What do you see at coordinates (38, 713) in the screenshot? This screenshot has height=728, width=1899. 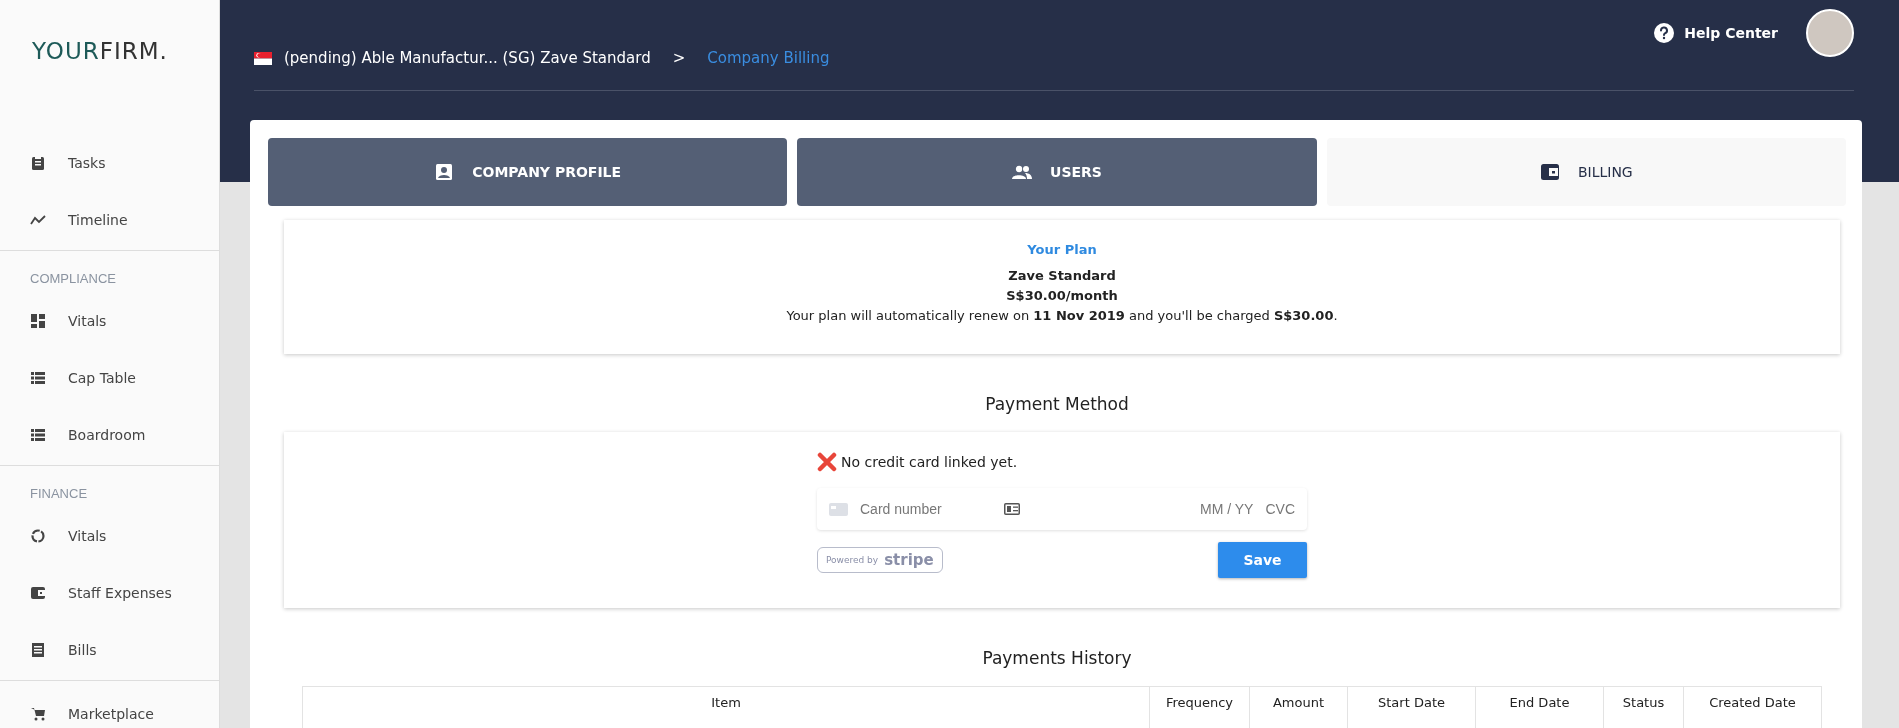 I see `cart-icon` at bounding box center [38, 713].